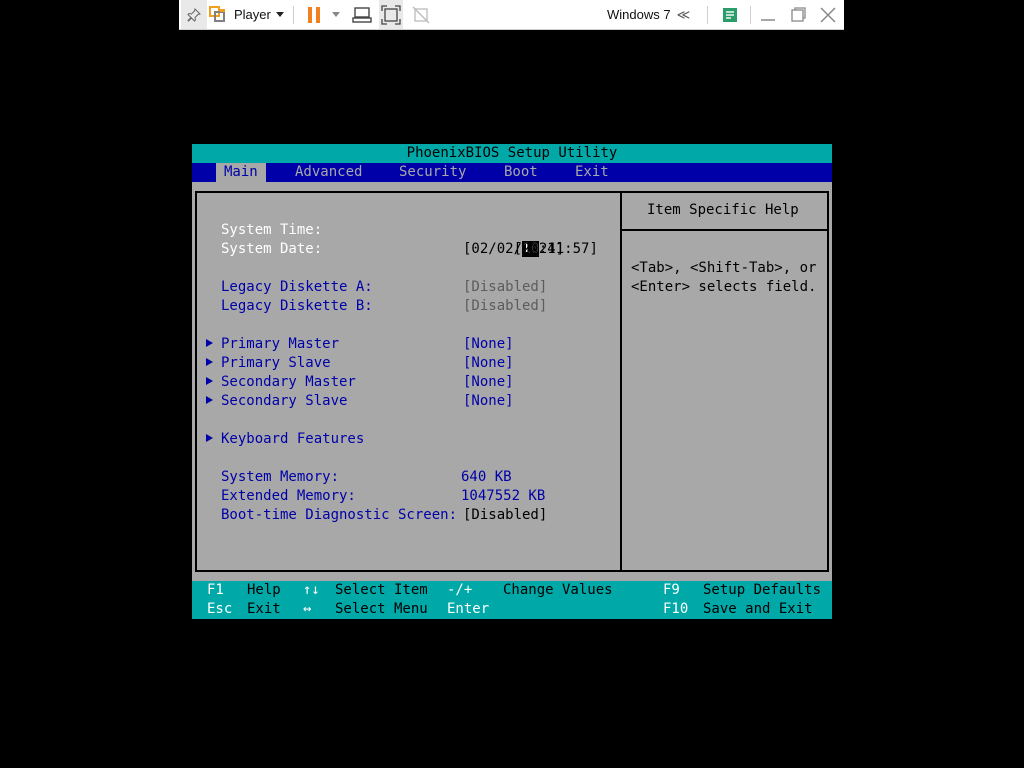  Describe the element at coordinates (336, 14) in the screenshot. I see `power-dropdown-icon` at that location.